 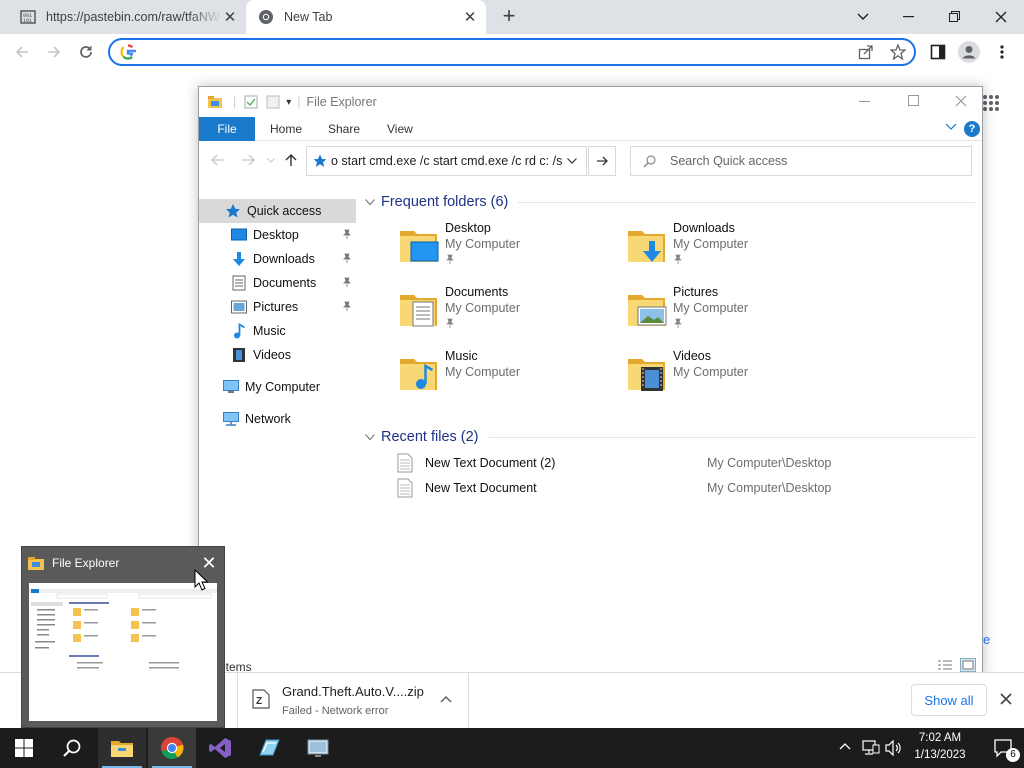 I want to click on recent-files-header: Recent files (2), so click(x=670, y=437).